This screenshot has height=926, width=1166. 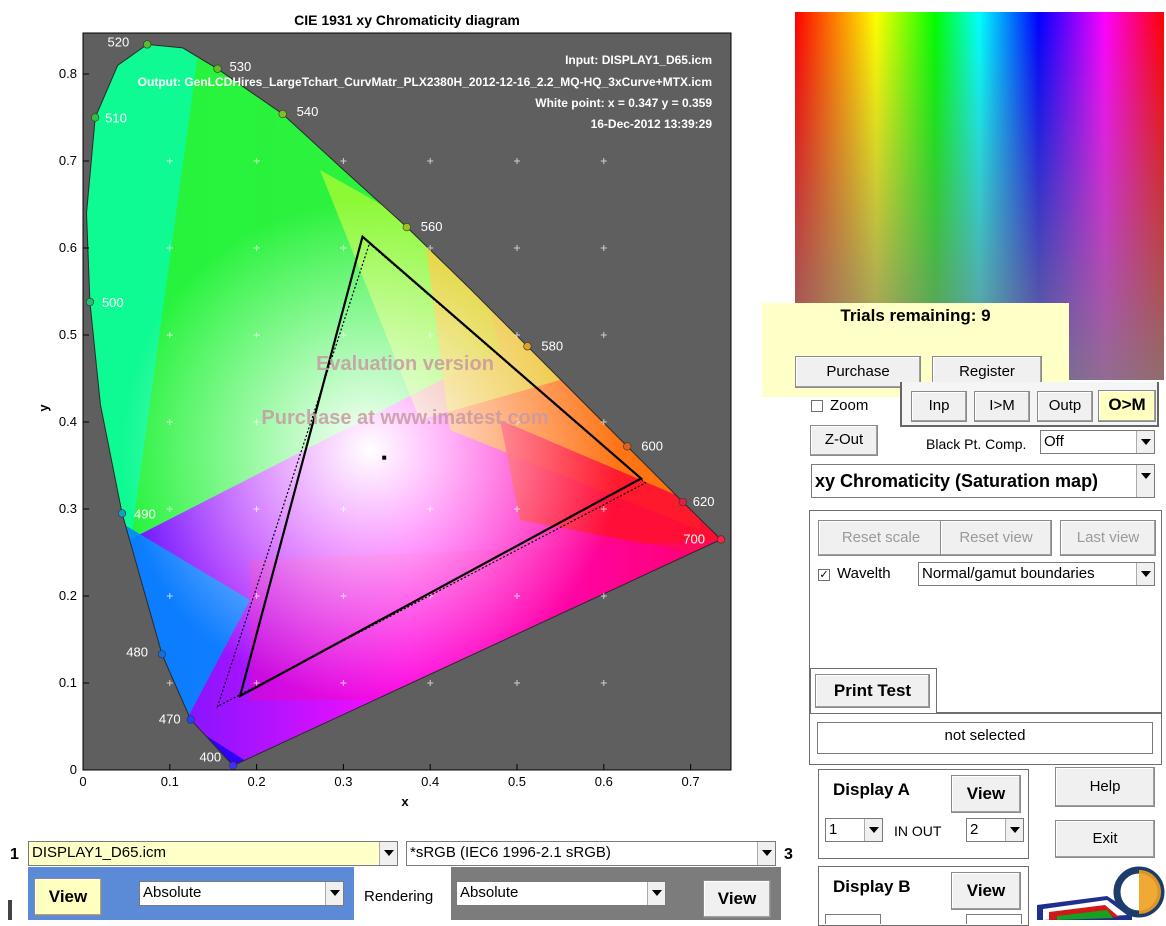 I want to click on left-edge-mark, so click(x=10, y=910).